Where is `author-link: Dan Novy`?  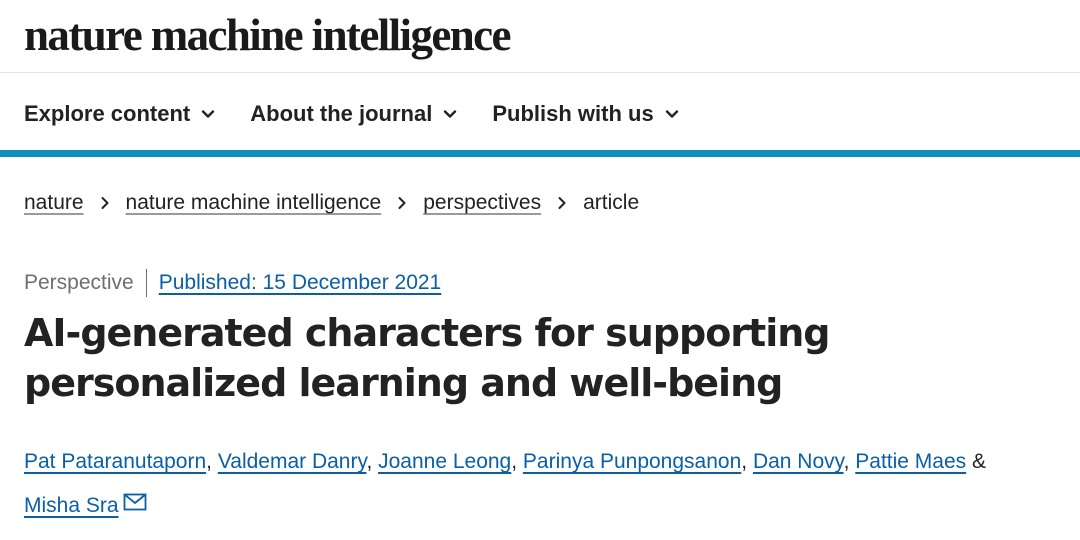 author-link: Dan Novy is located at coordinates (798, 461).